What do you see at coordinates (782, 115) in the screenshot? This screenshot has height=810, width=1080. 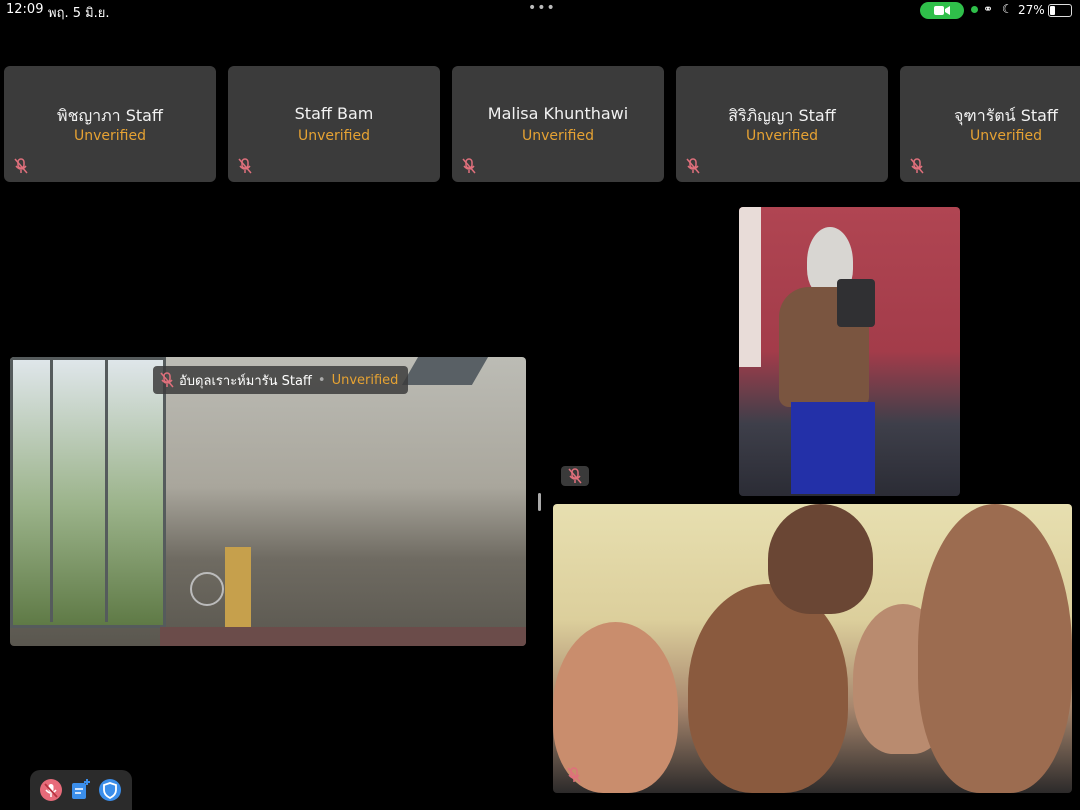 I see `participant-name: สิริภิญญา Staff` at bounding box center [782, 115].